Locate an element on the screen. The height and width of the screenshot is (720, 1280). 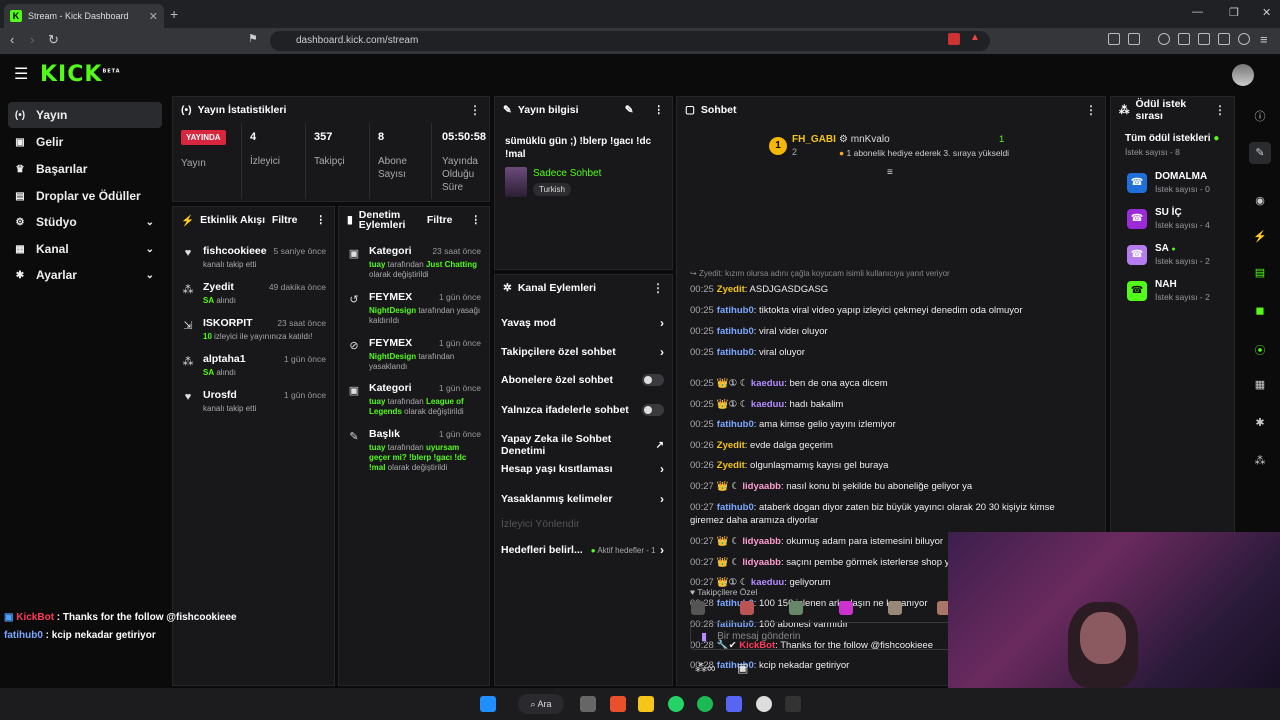
obs-icon is located at coordinates (793, 704).